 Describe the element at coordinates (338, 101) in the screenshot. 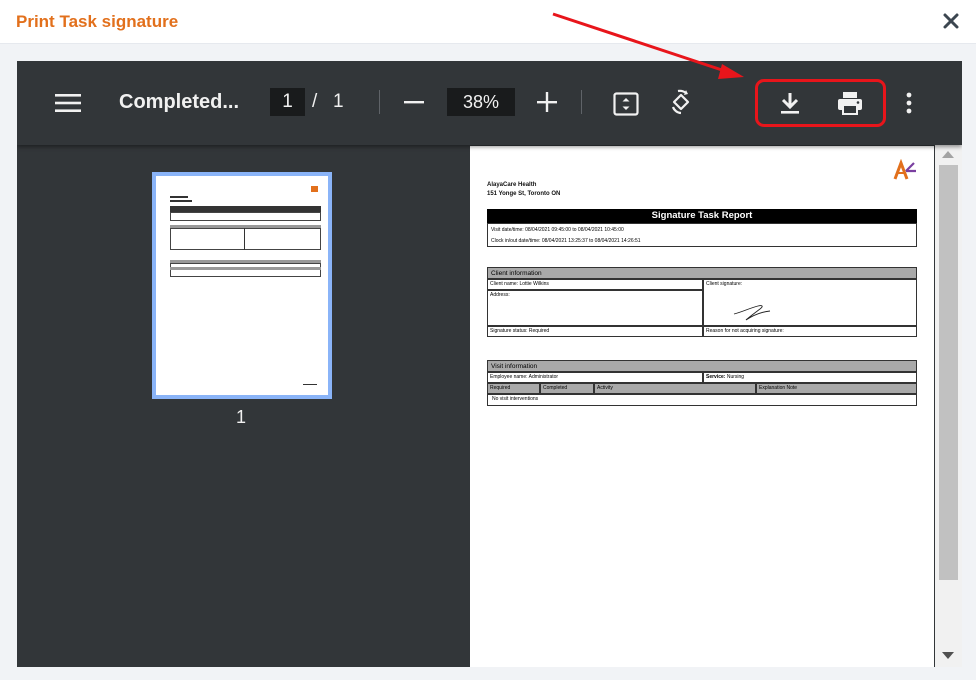

I see `page-total: 1` at that location.